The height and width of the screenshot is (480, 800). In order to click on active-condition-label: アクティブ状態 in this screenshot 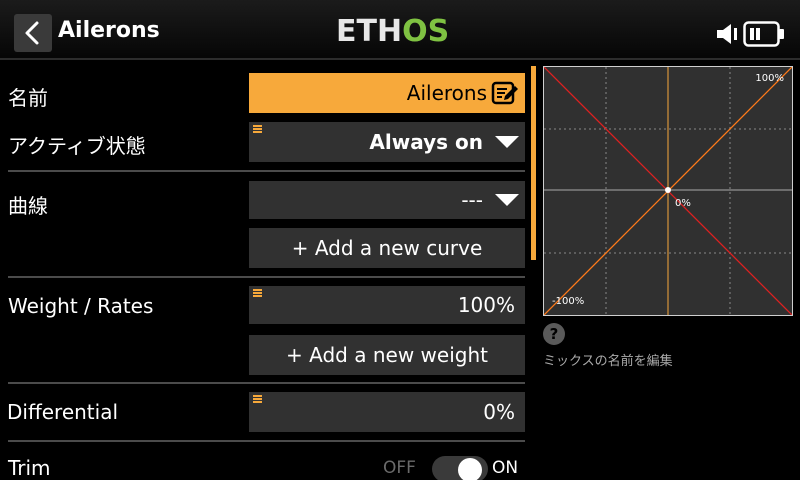, I will do `click(77, 146)`.